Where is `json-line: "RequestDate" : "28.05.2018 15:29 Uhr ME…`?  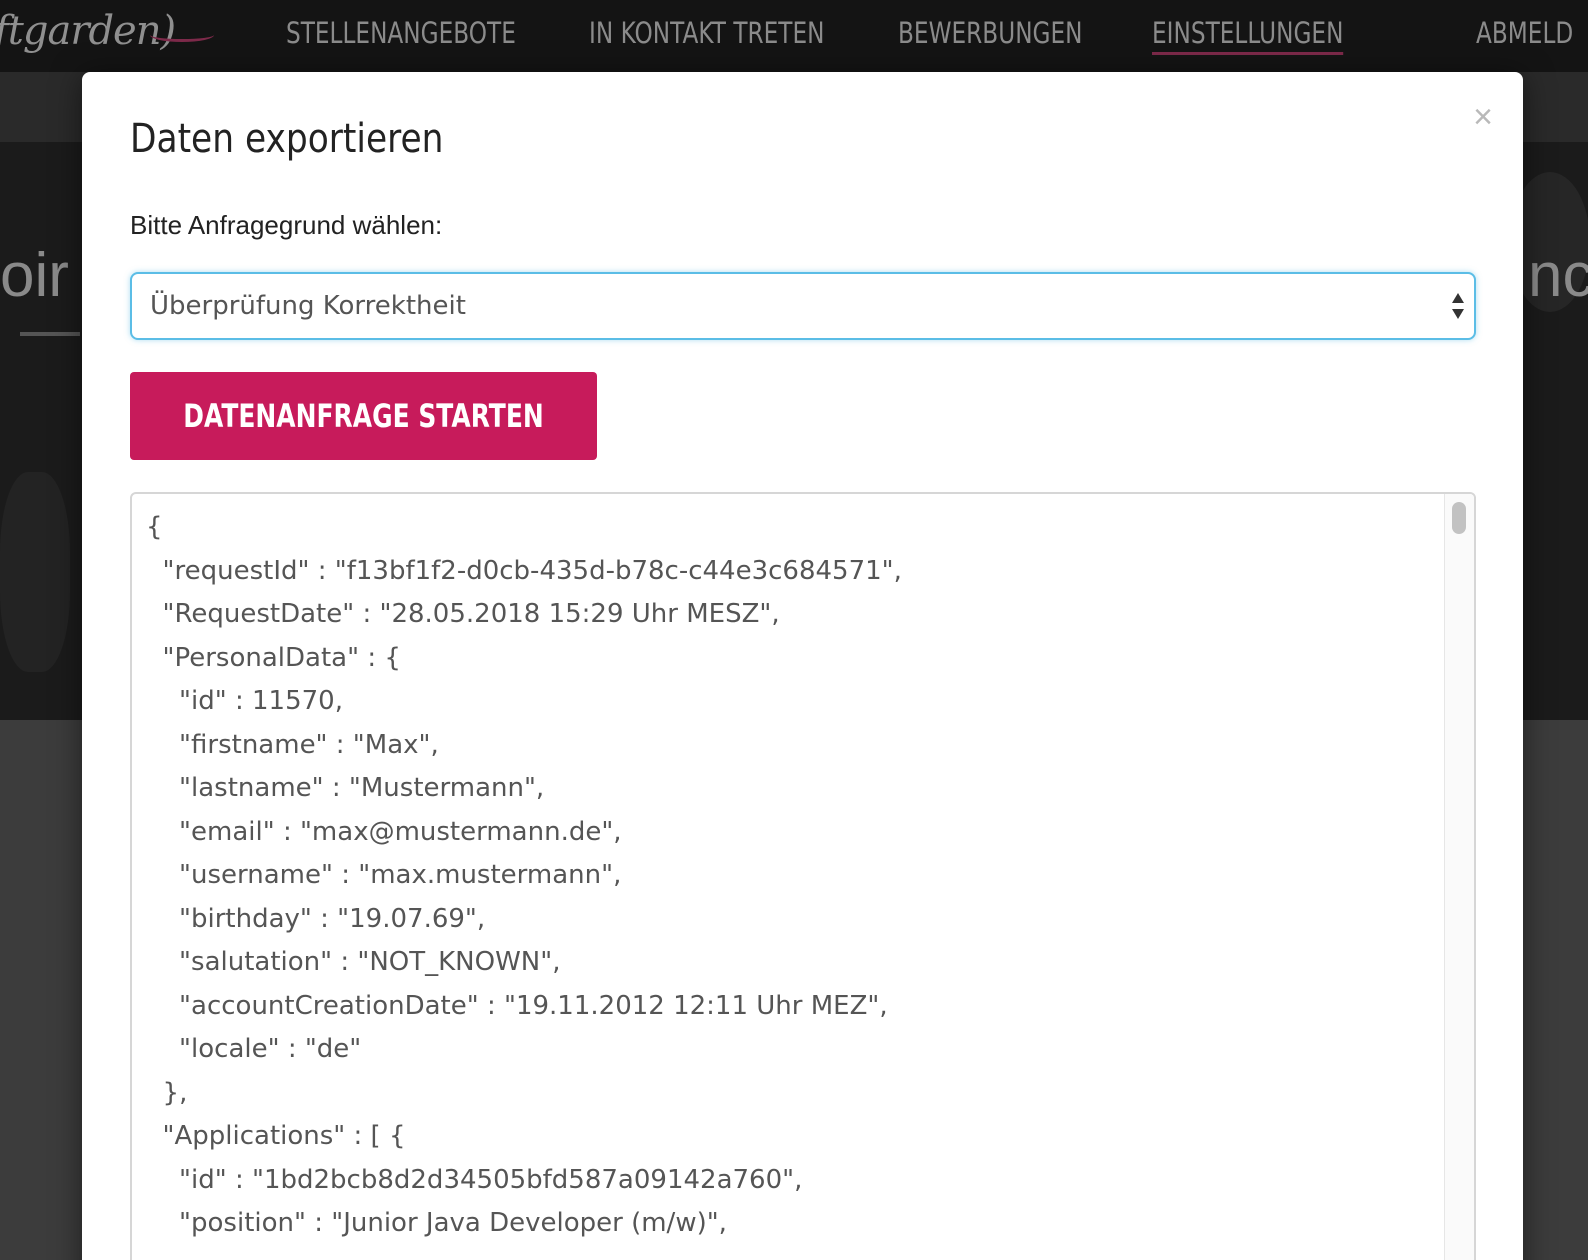 json-line: "RequestDate" : "28.05.2018 15:29 Uhr ME… is located at coordinates (463, 614).